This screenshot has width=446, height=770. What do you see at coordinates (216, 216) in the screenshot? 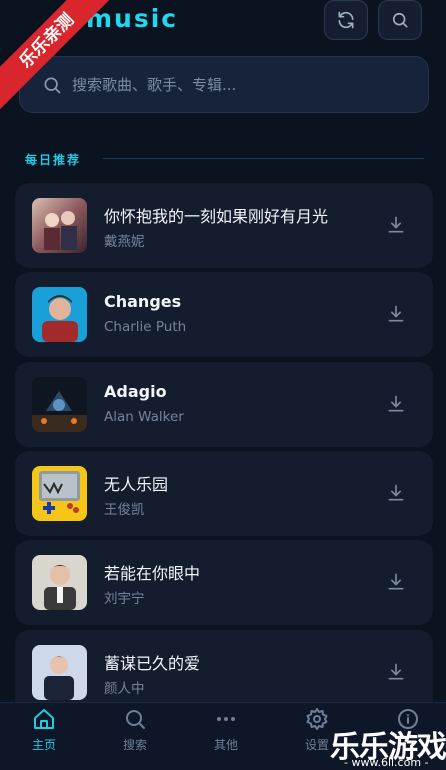
I see `song-title: 你怀抱我的一刻如果刚好有月光` at bounding box center [216, 216].